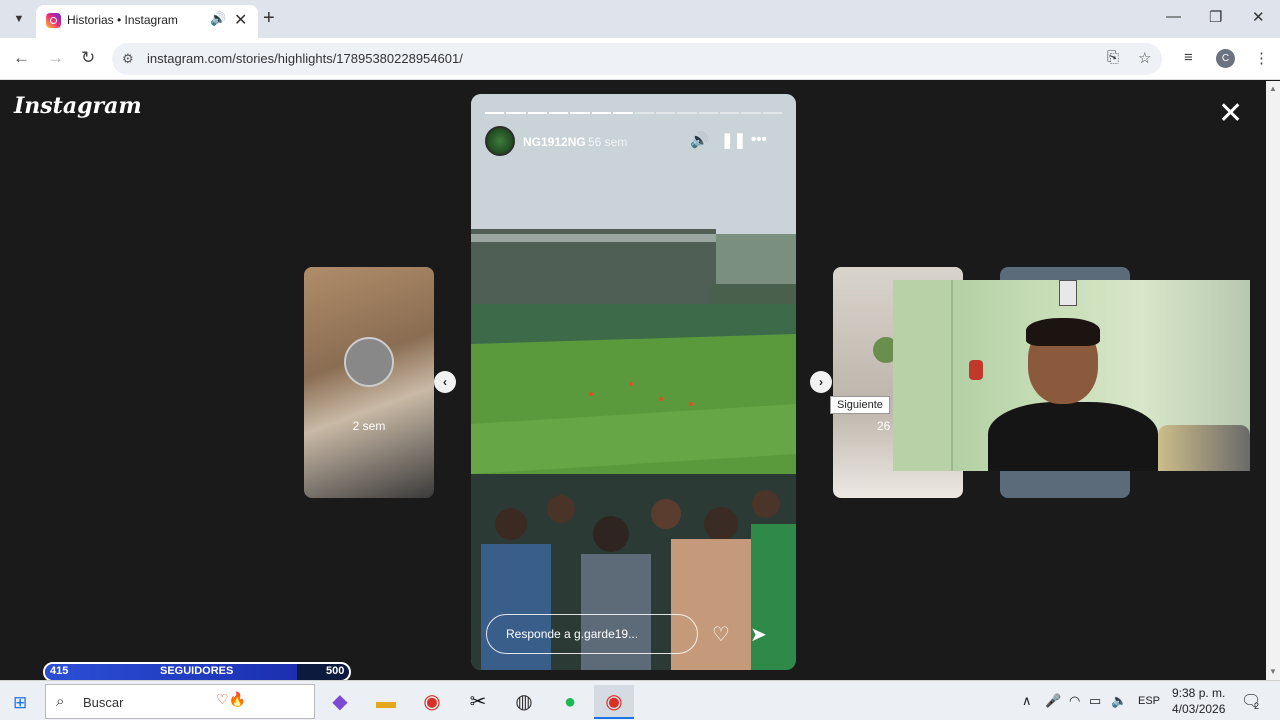 This screenshot has width=1280, height=720. I want to click on previous-story-card: 2 sem, so click(369, 382).